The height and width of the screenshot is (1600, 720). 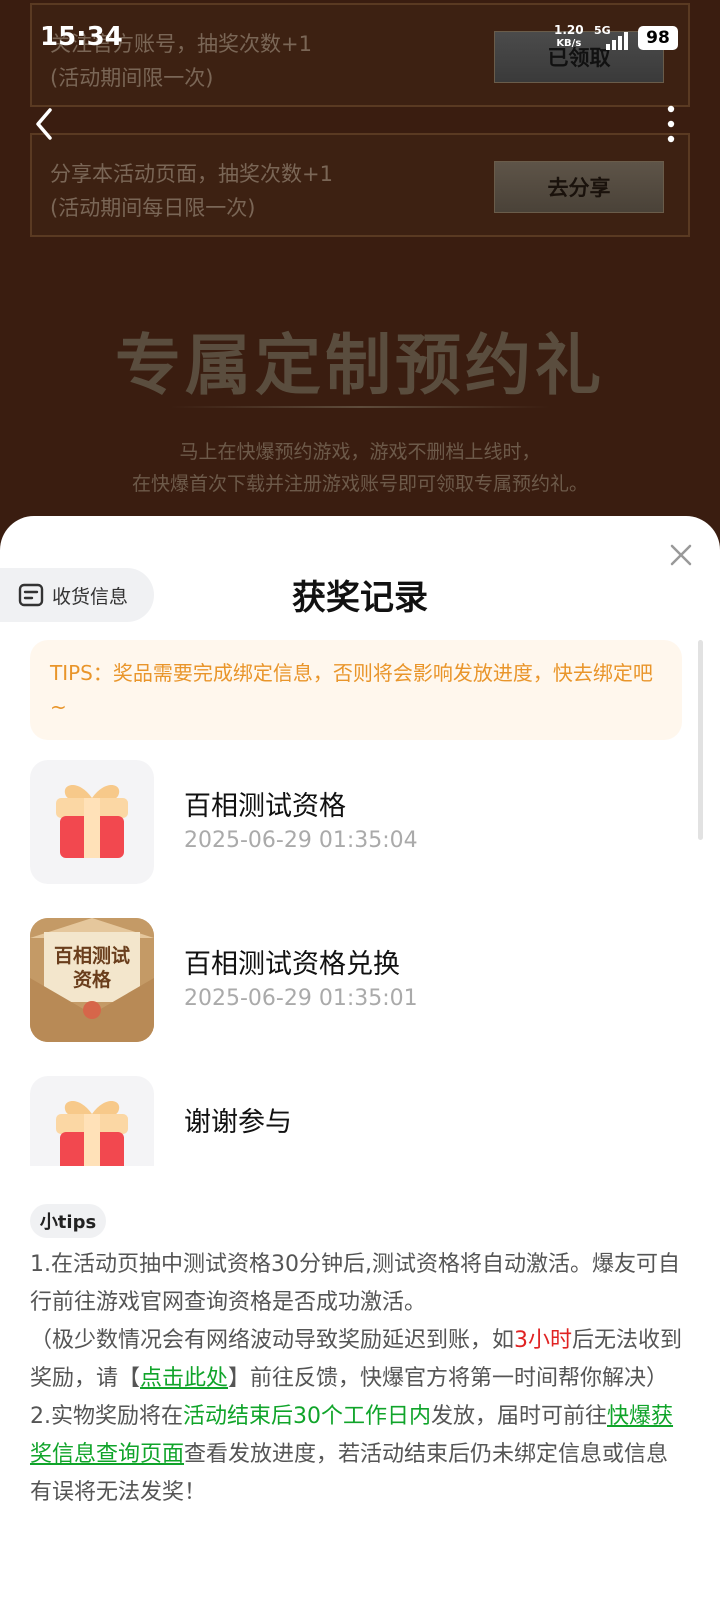 I want to click on battery-icon: 98, so click(x=658, y=38).